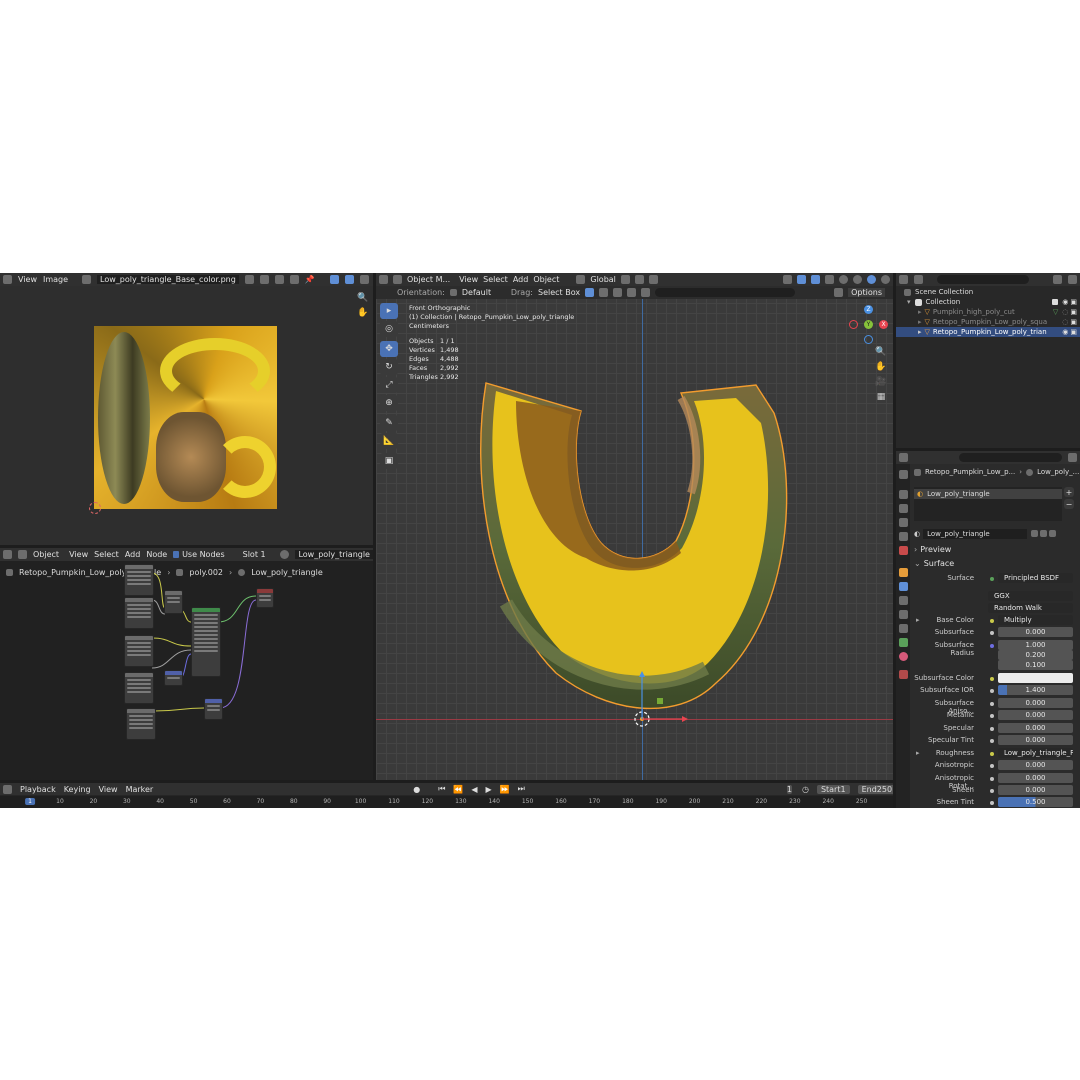 Image resolution: width=1080 pixels, height=1080 pixels. What do you see at coordinates (1044, 533) in the screenshot?
I see `duplicate-material-icon` at bounding box center [1044, 533].